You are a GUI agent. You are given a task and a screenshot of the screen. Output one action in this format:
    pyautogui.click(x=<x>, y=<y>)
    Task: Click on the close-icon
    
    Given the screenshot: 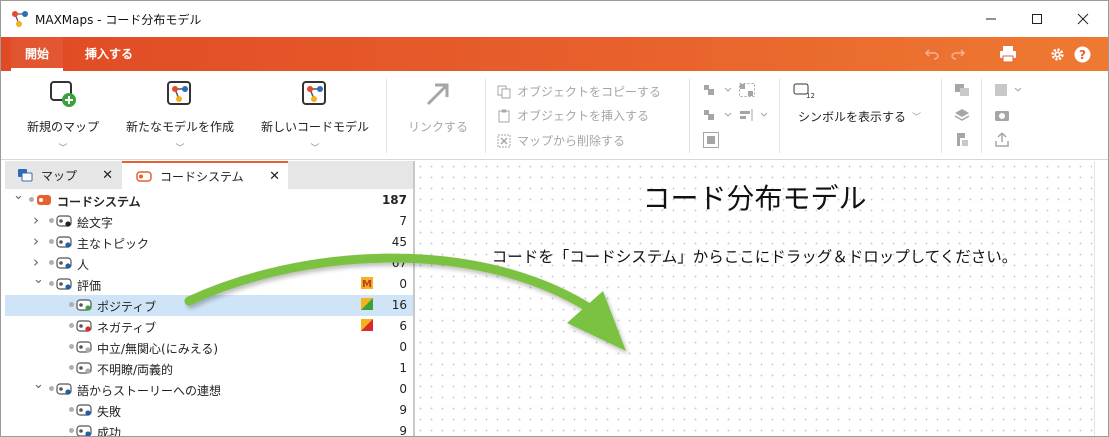 What is the action you would take?
    pyautogui.click(x=1083, y=19)
    